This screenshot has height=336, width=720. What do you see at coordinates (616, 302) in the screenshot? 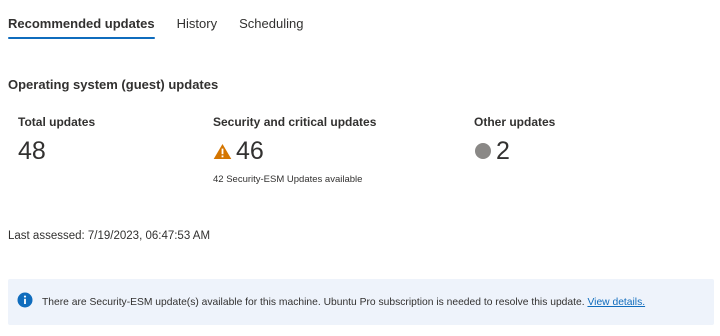
I see `view-details-link: View details.` at bounding box center [616, 302].